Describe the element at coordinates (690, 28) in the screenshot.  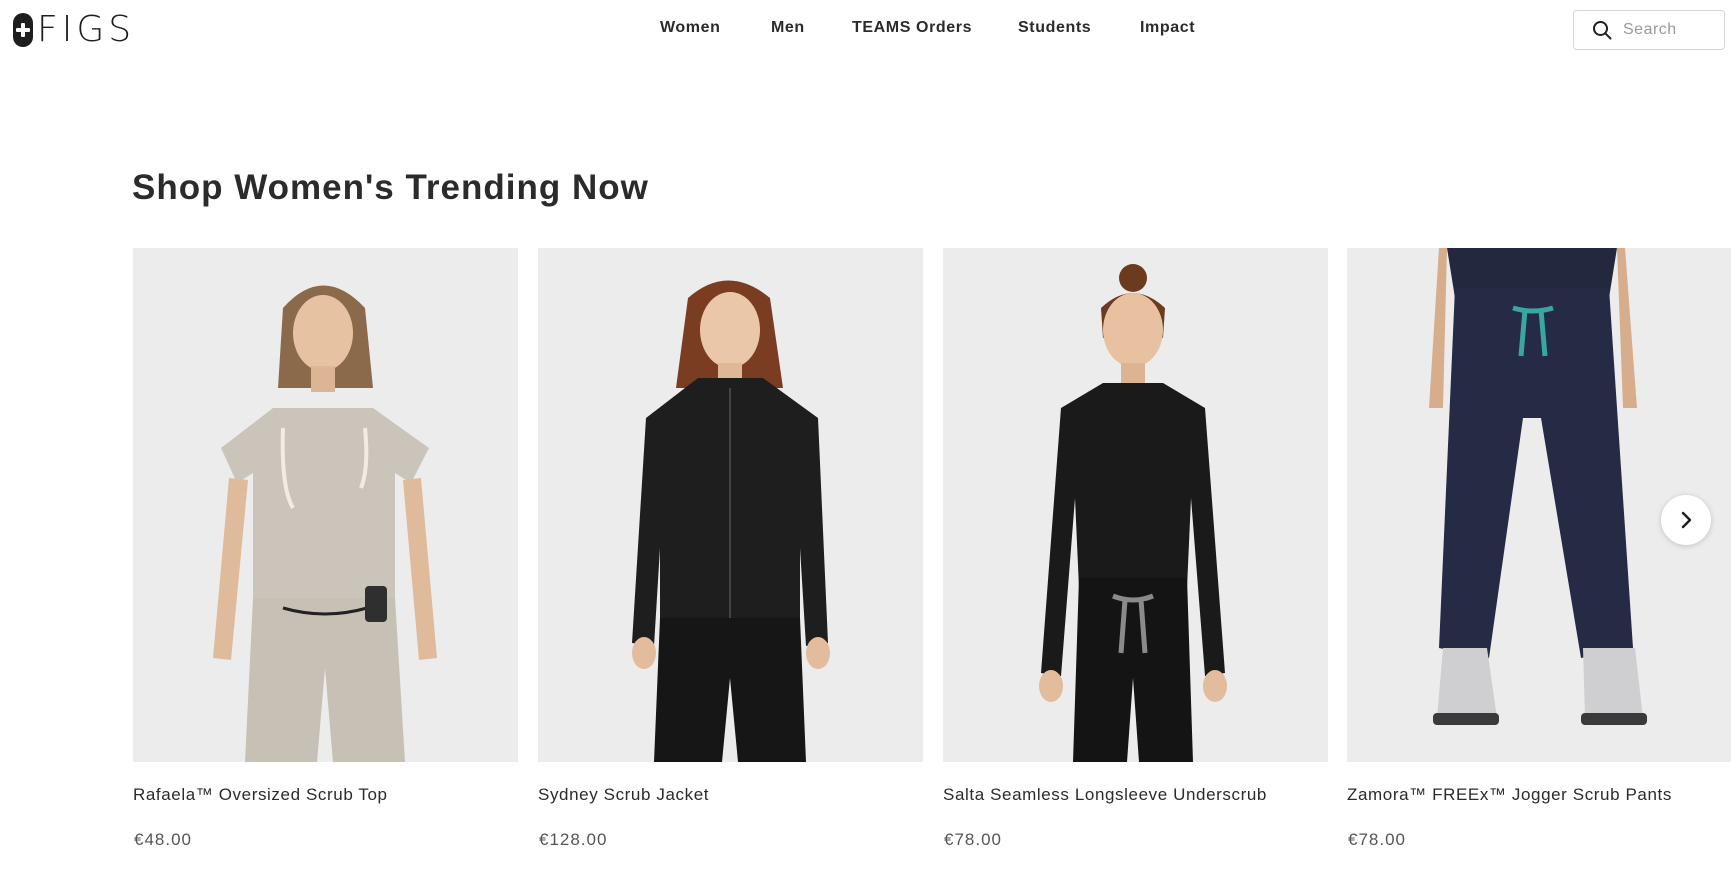
I see `nav-item-women: Women` at that location.